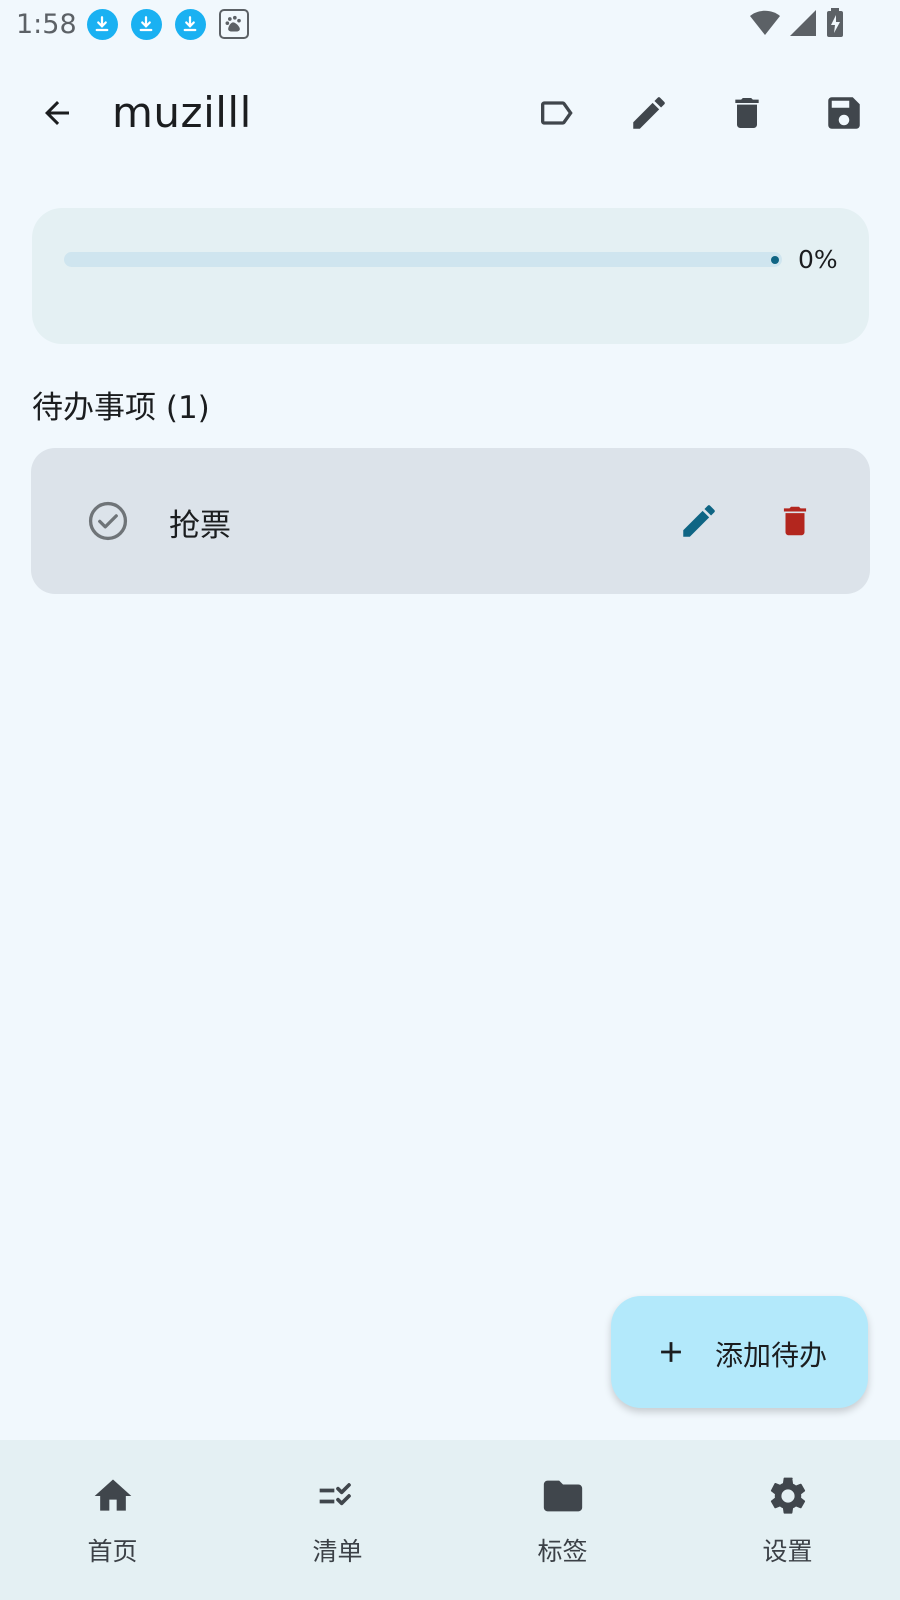  I want to click on back-button, so click(57, 113).